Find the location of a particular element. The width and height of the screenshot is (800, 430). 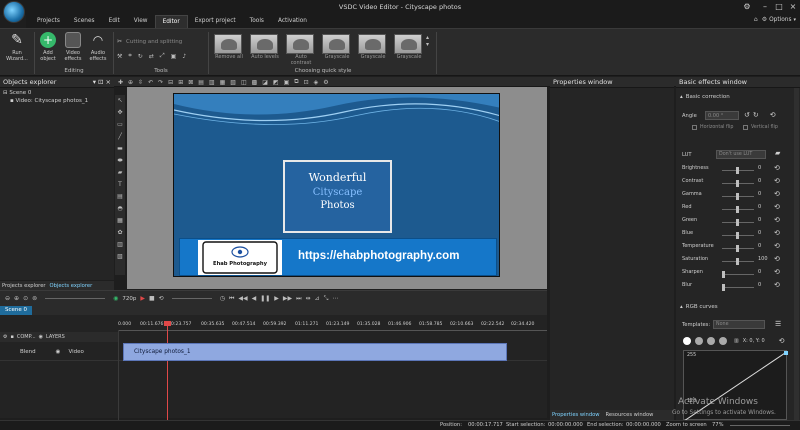

add-object-button: + Add object is located at coordinates (48, 47).